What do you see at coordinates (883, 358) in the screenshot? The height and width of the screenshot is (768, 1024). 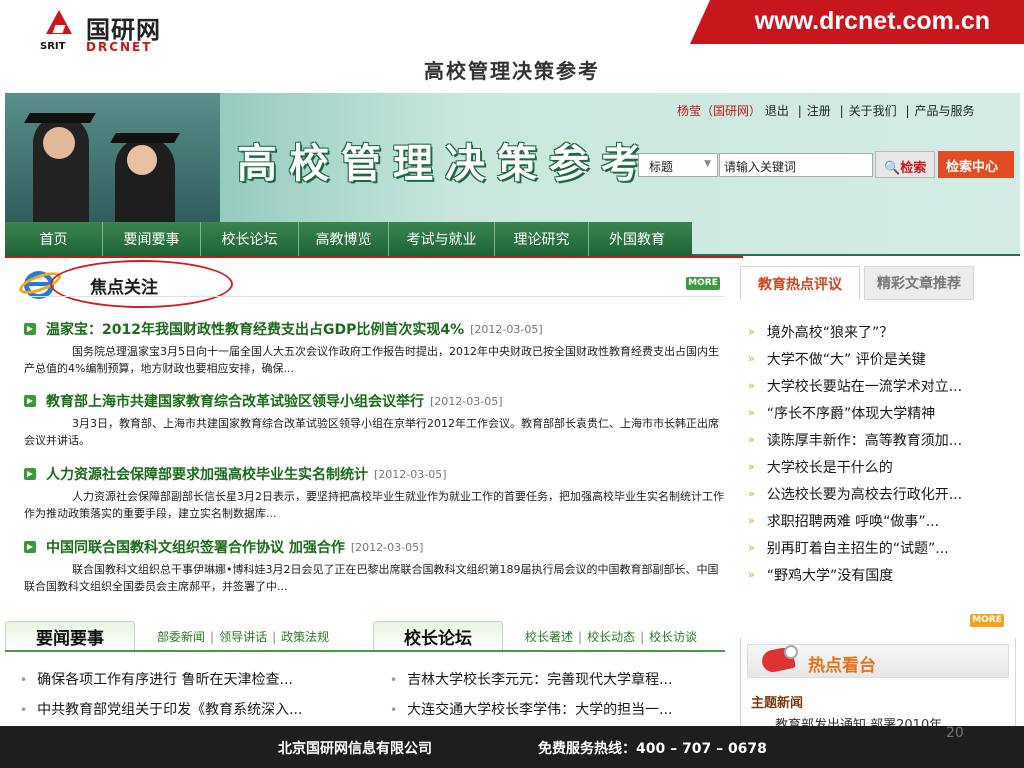 I see `list-item: » 大学不做“大” 评价是关键` at bounding box center [883, 358].